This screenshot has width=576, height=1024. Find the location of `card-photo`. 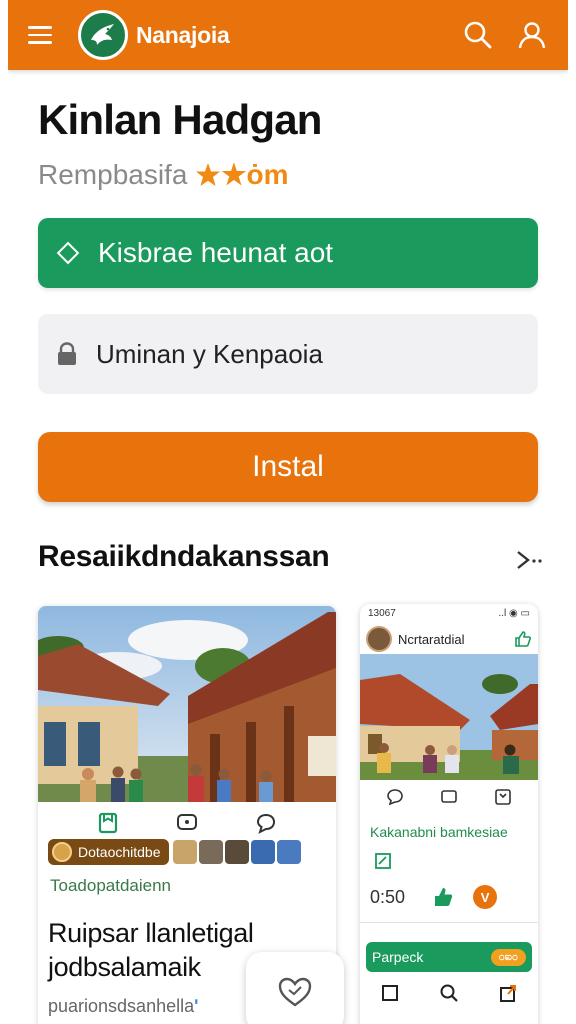

card-photo is located at coordinates (187, 704).